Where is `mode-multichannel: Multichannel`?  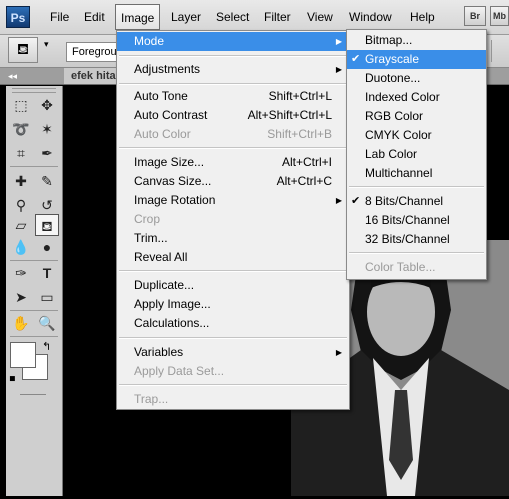 mode-multichannel: Multichannel is located at coordinates (416, 173).